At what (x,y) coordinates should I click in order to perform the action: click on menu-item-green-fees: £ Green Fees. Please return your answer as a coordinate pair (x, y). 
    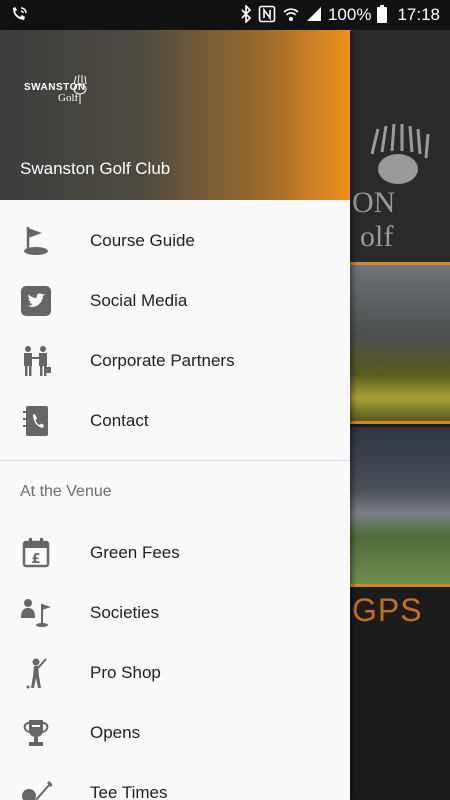
    Looking at the image, I should click on (175, 553).